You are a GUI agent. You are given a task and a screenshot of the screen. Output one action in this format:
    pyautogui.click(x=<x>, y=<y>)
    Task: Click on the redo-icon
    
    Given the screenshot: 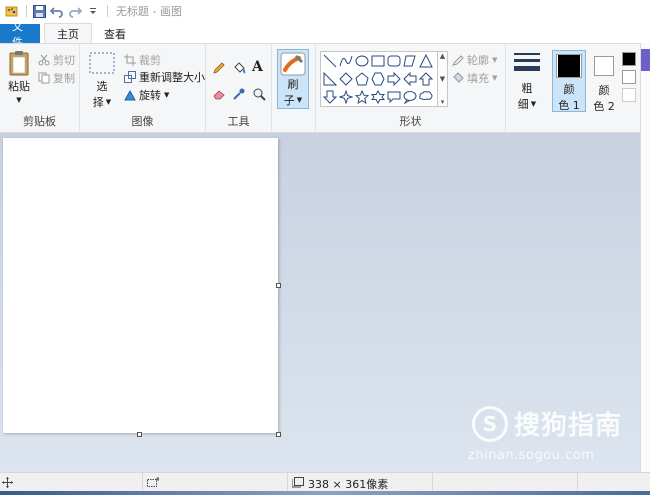 What is the action you would take?
    pyautogui.click(x=75, y=11)
    